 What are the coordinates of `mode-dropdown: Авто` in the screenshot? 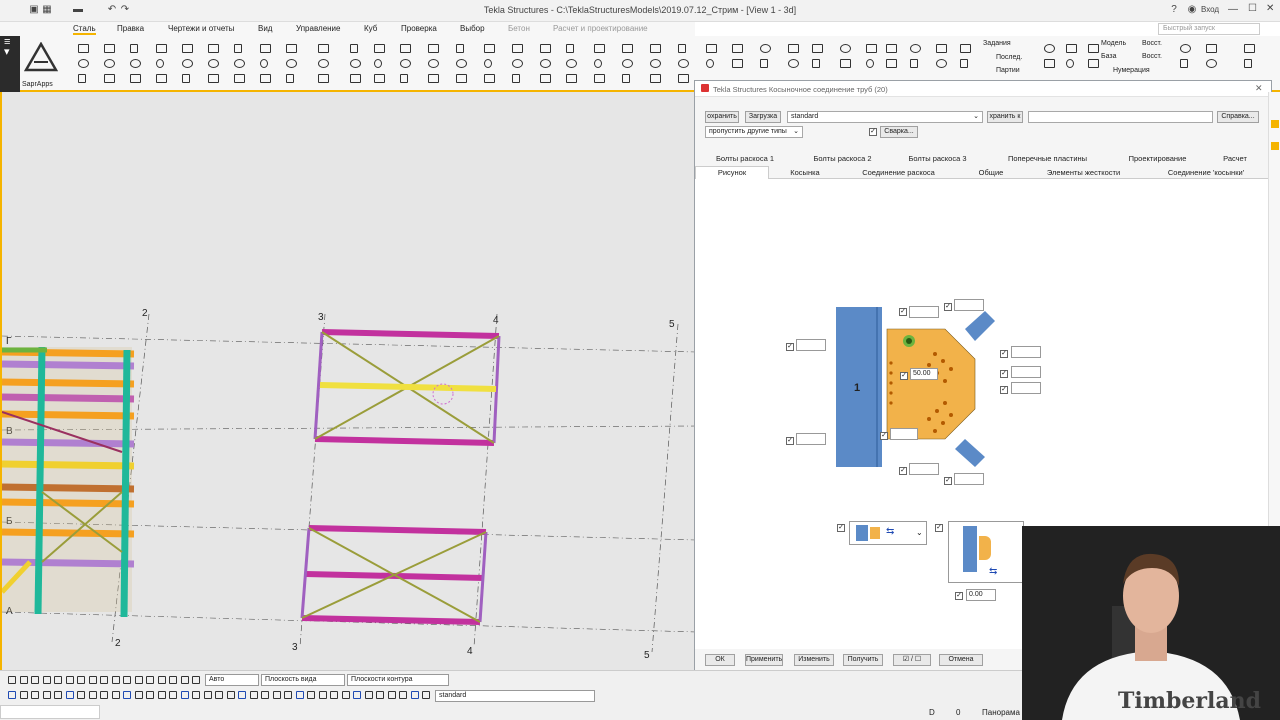 It's located at (232, 680).